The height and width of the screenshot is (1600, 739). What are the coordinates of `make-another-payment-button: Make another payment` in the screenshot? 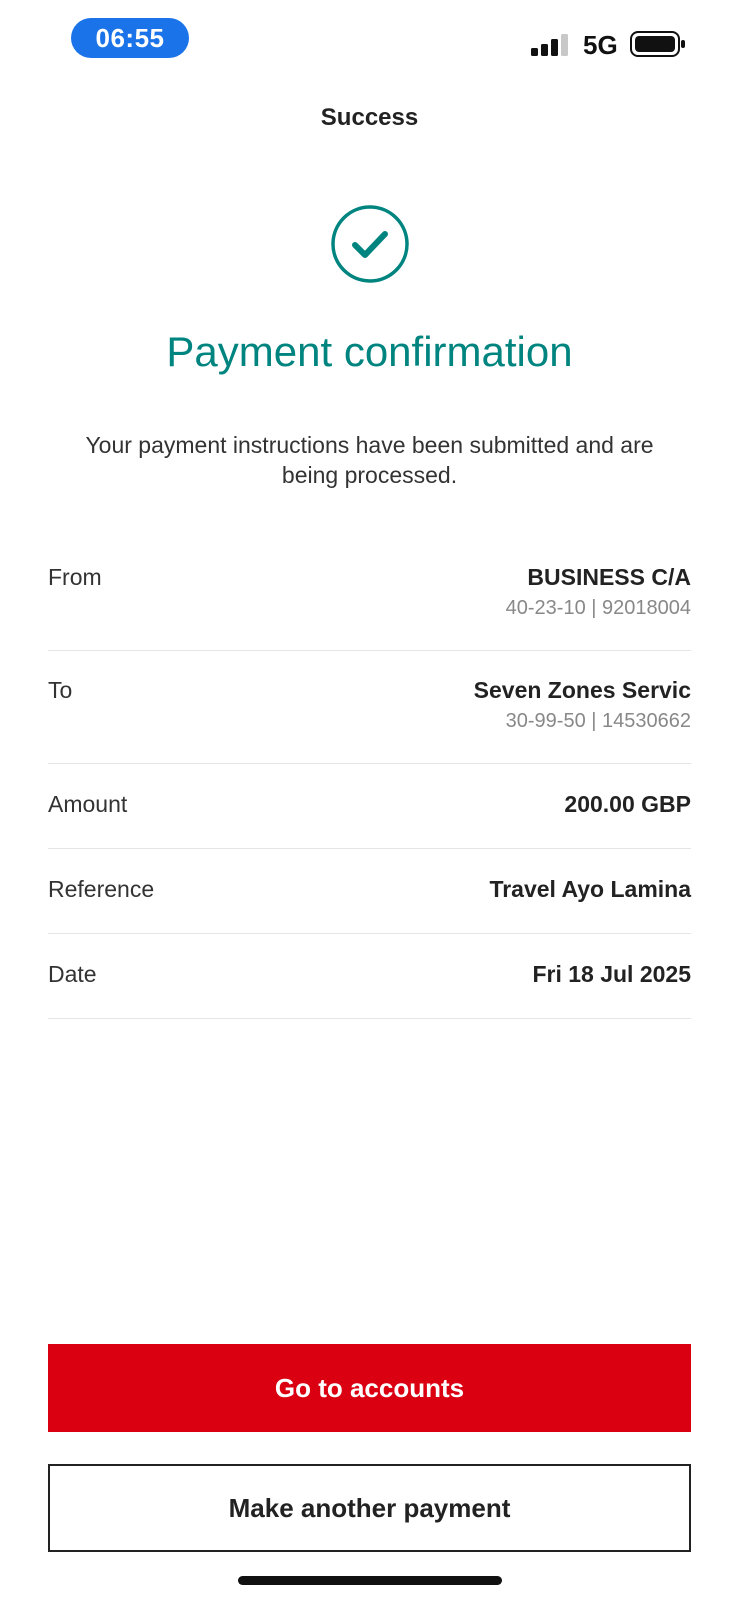 It's located at (369, 1508).